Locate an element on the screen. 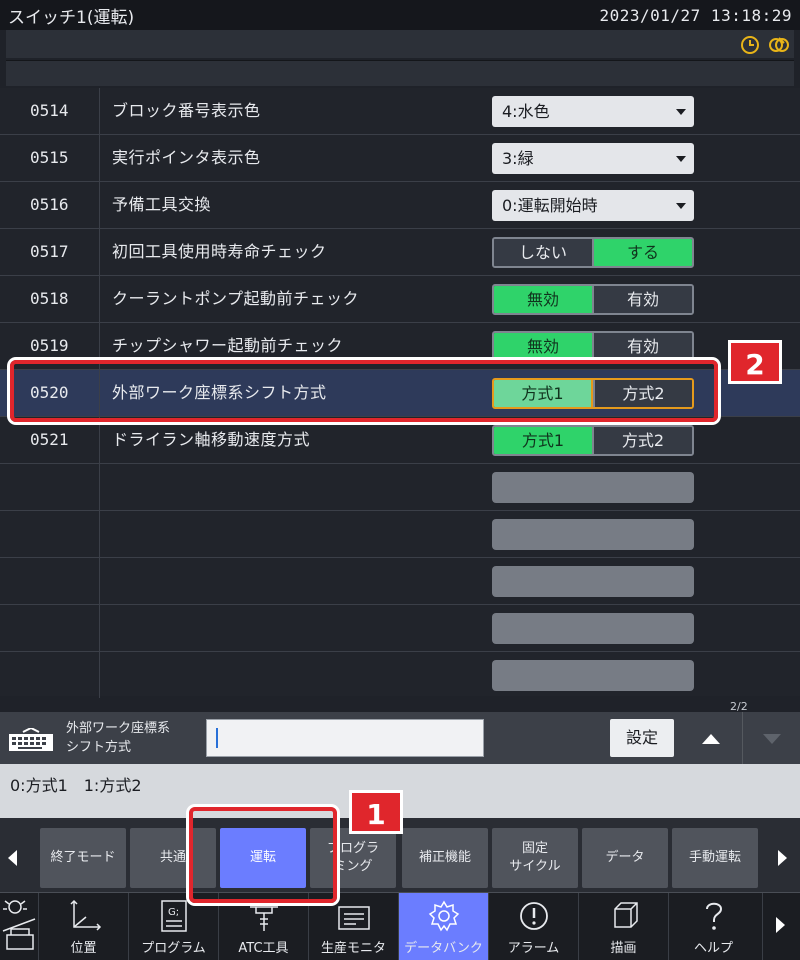 This screenshot has width=800, height=960. nav-production-monitor: 生産モニタ is located at coordinates (353, 926).